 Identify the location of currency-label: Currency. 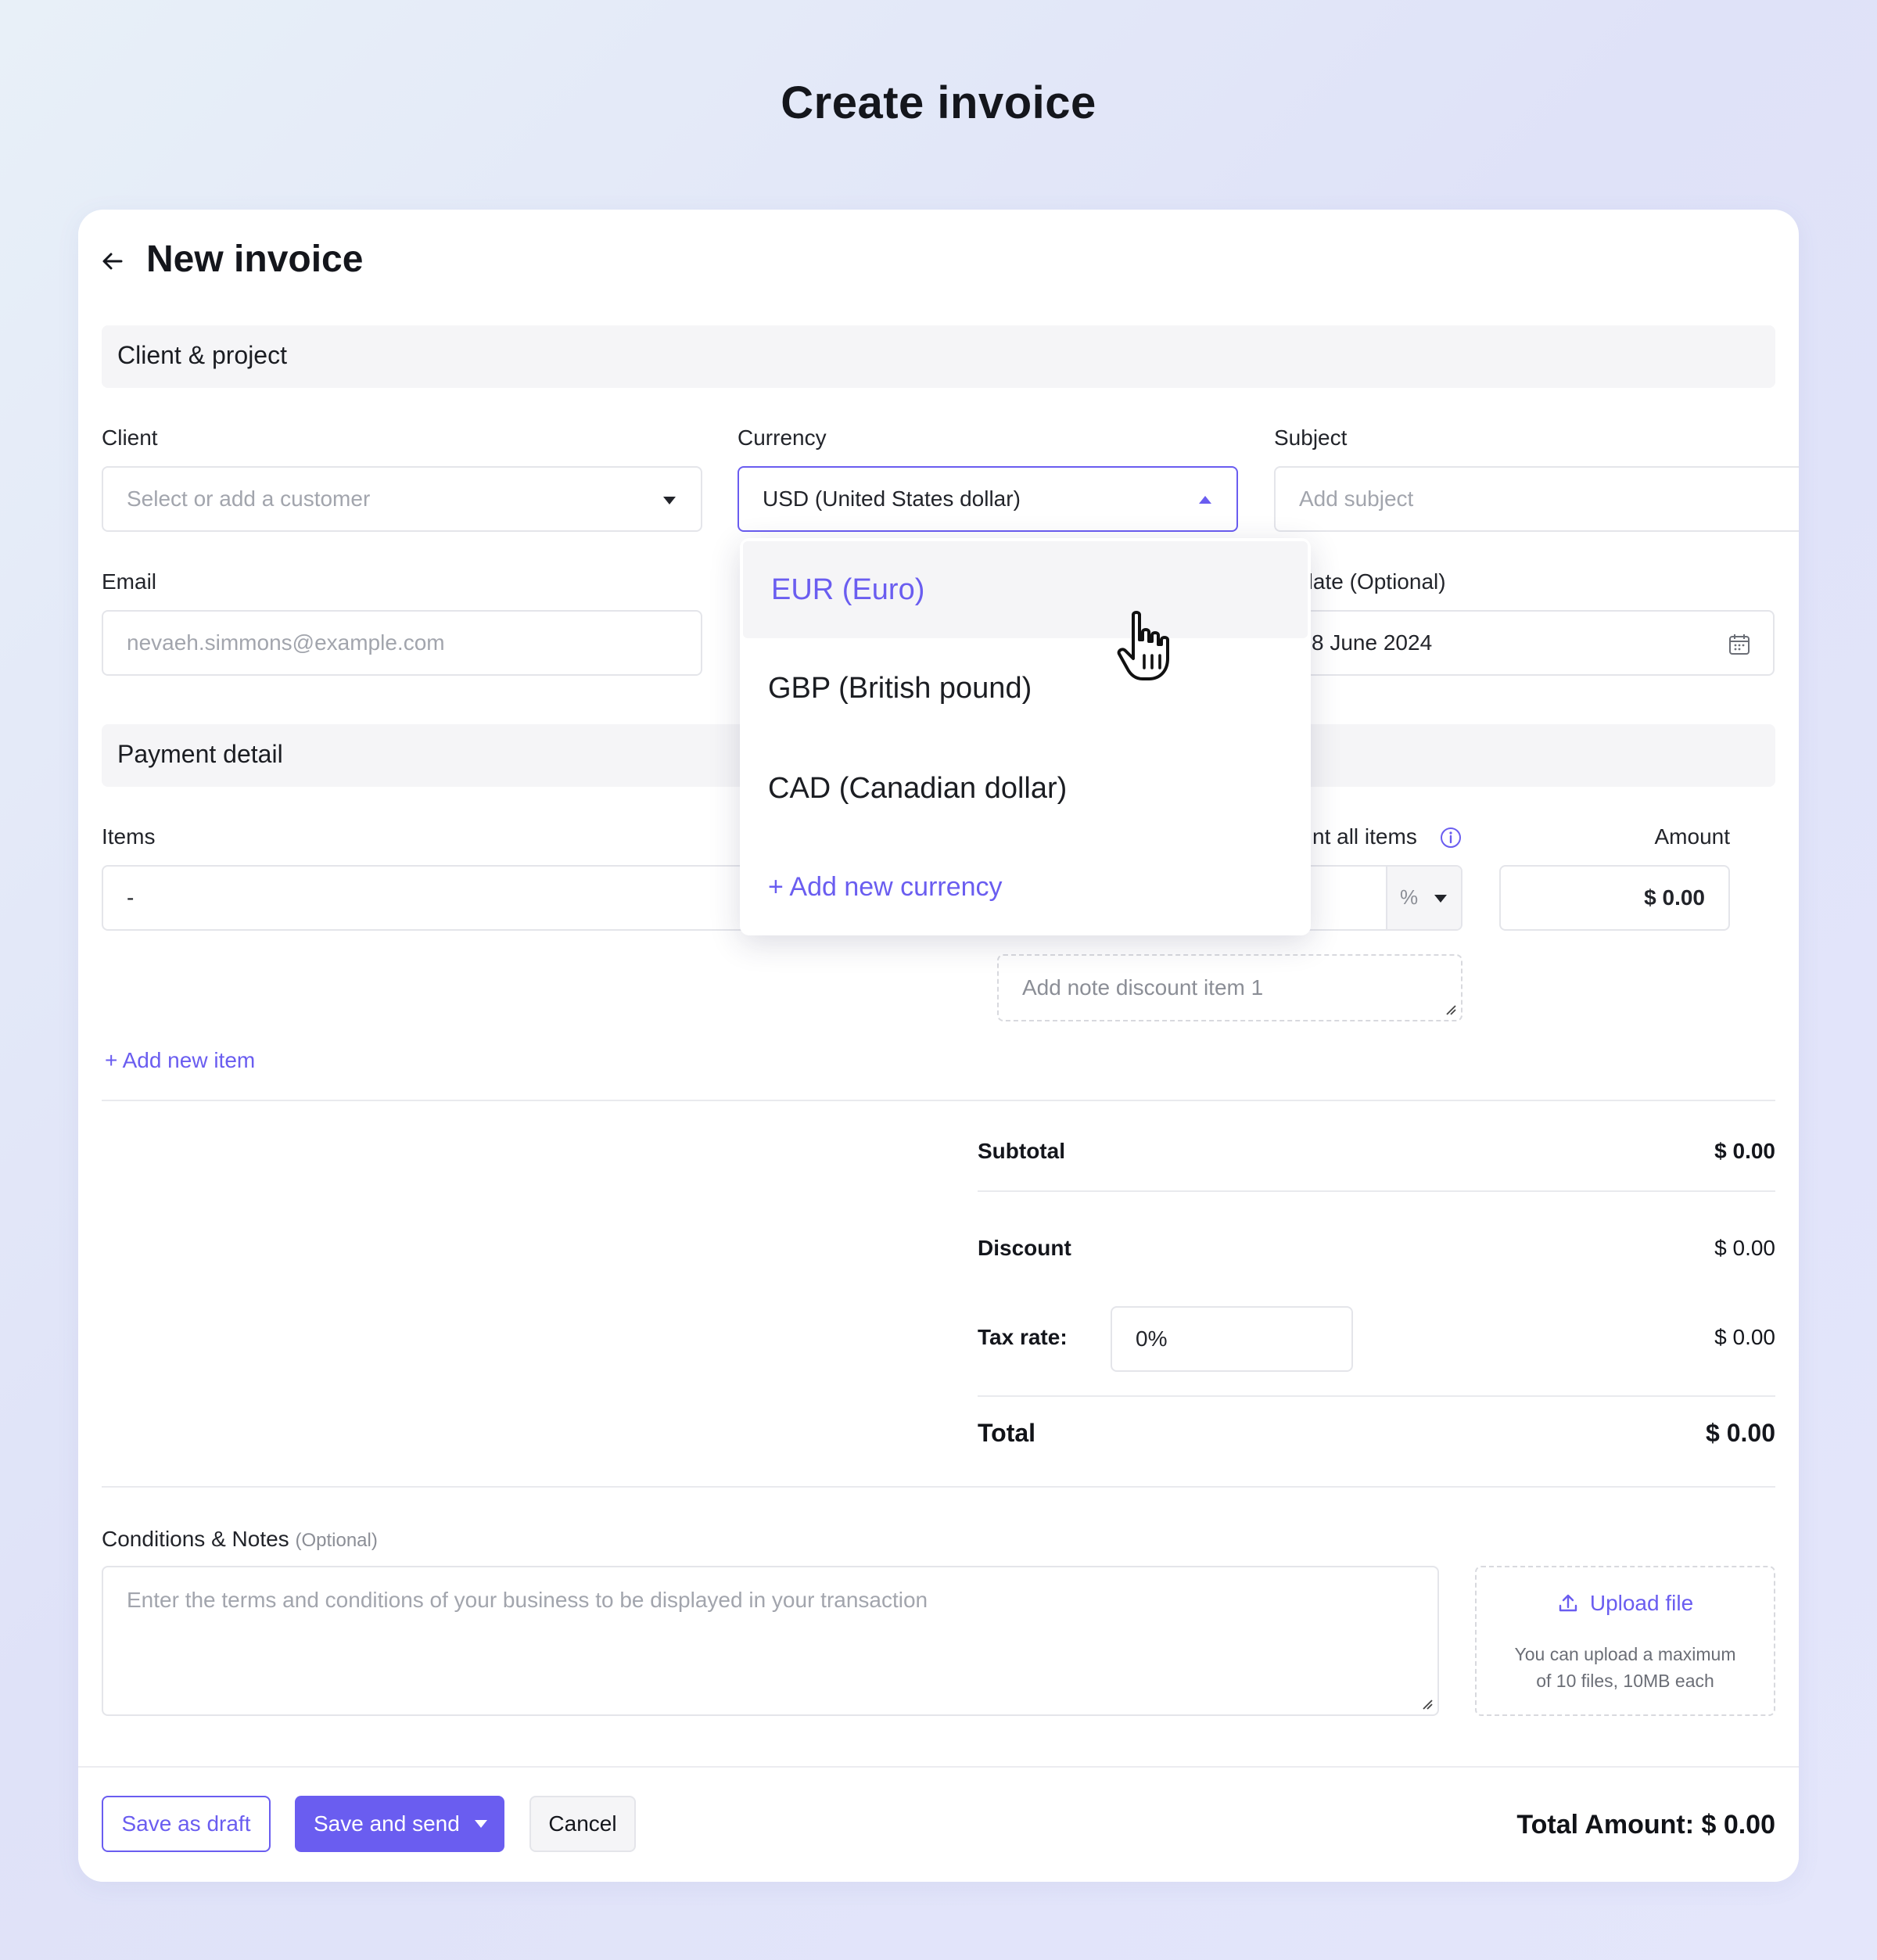
(783, 437).